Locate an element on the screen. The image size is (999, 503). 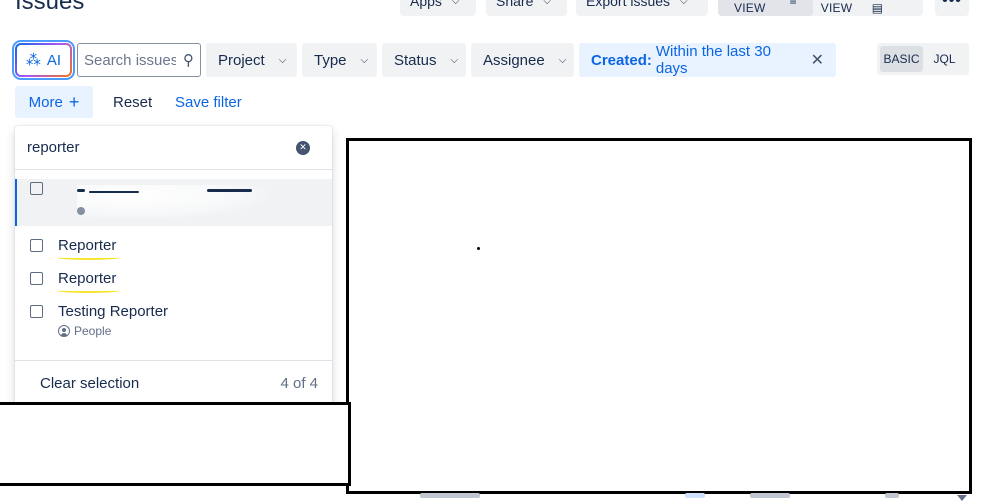
redaction-box is located at coordinates (175, 444).